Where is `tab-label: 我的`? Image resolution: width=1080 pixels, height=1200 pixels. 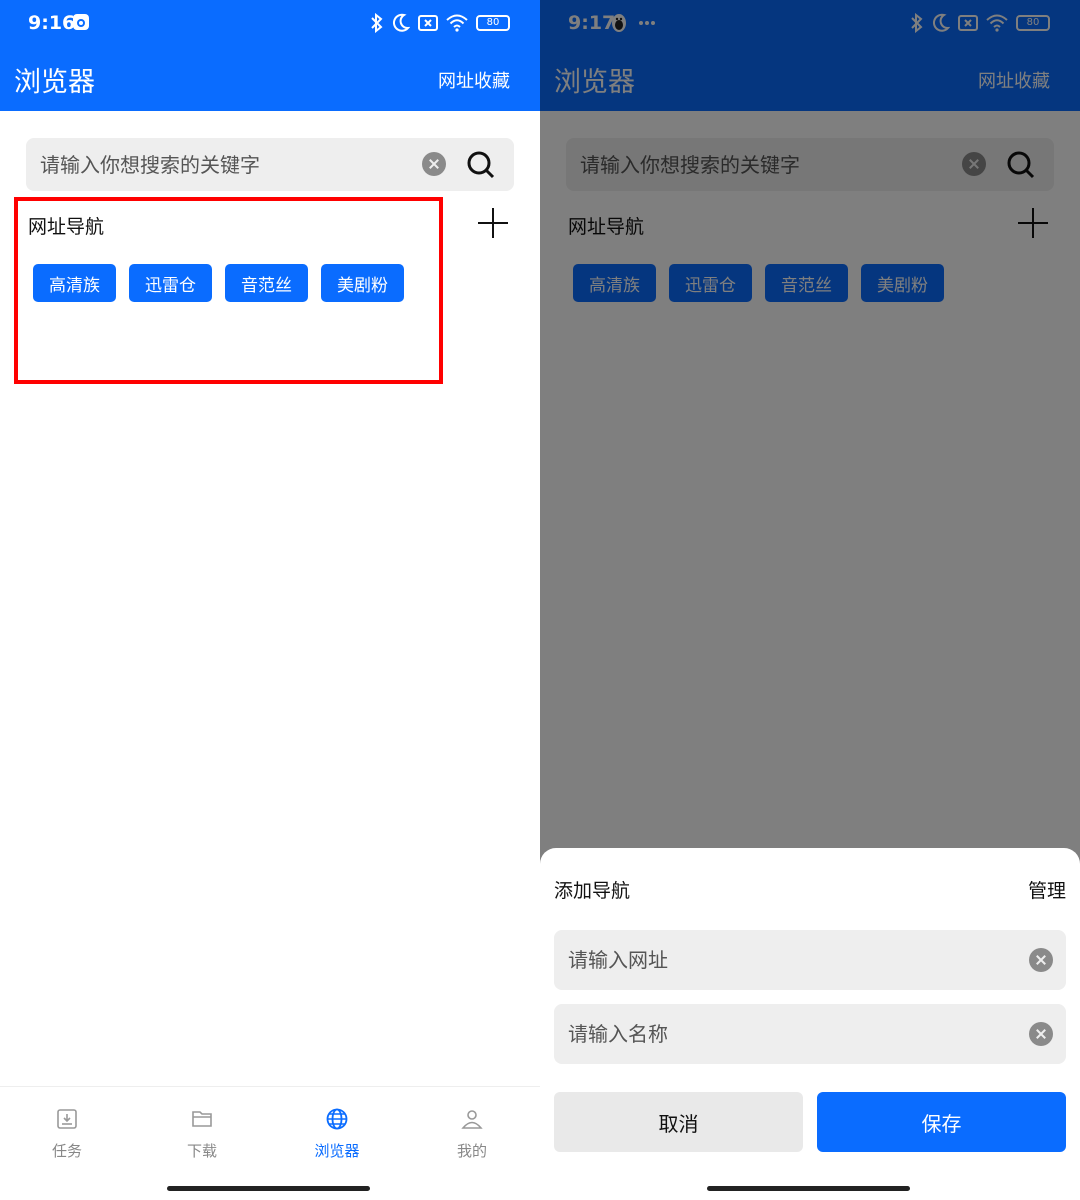 tab-label: 我的 is located at coordinates (471, 1151).